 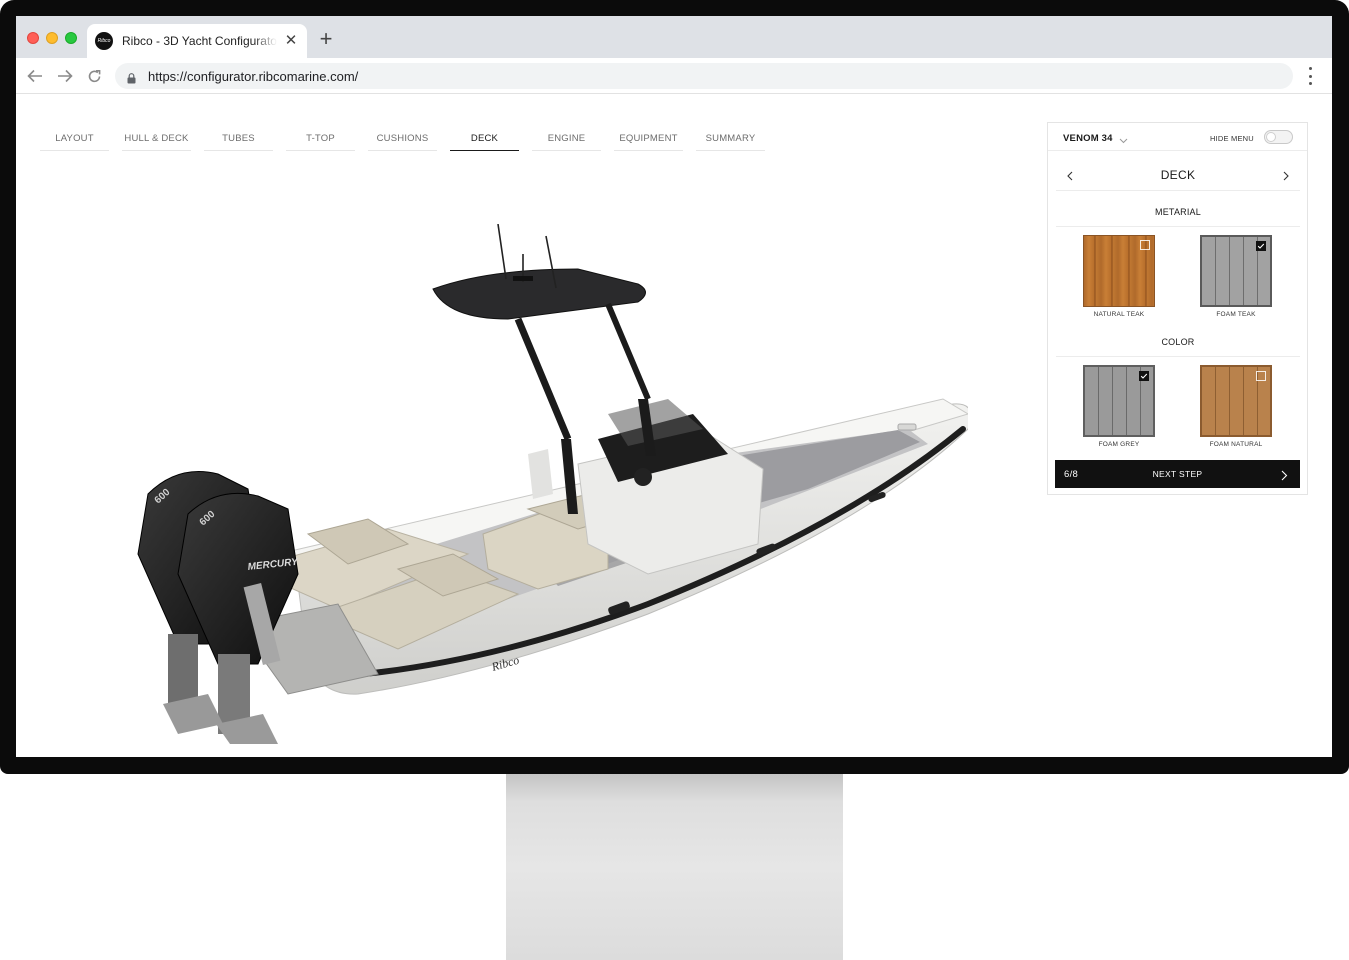 What do you see at coordinates (326, 39) in the screenshot?
I see `plus-icon: +` at bounding box center [326, 39].